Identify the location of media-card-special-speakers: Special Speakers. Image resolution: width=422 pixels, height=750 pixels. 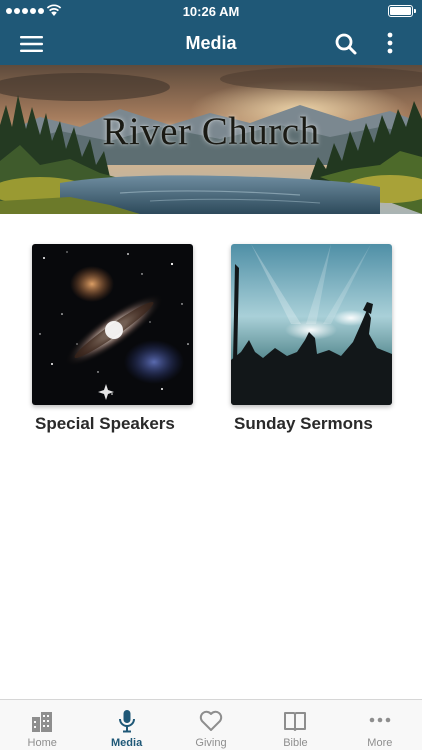
(115, 339).